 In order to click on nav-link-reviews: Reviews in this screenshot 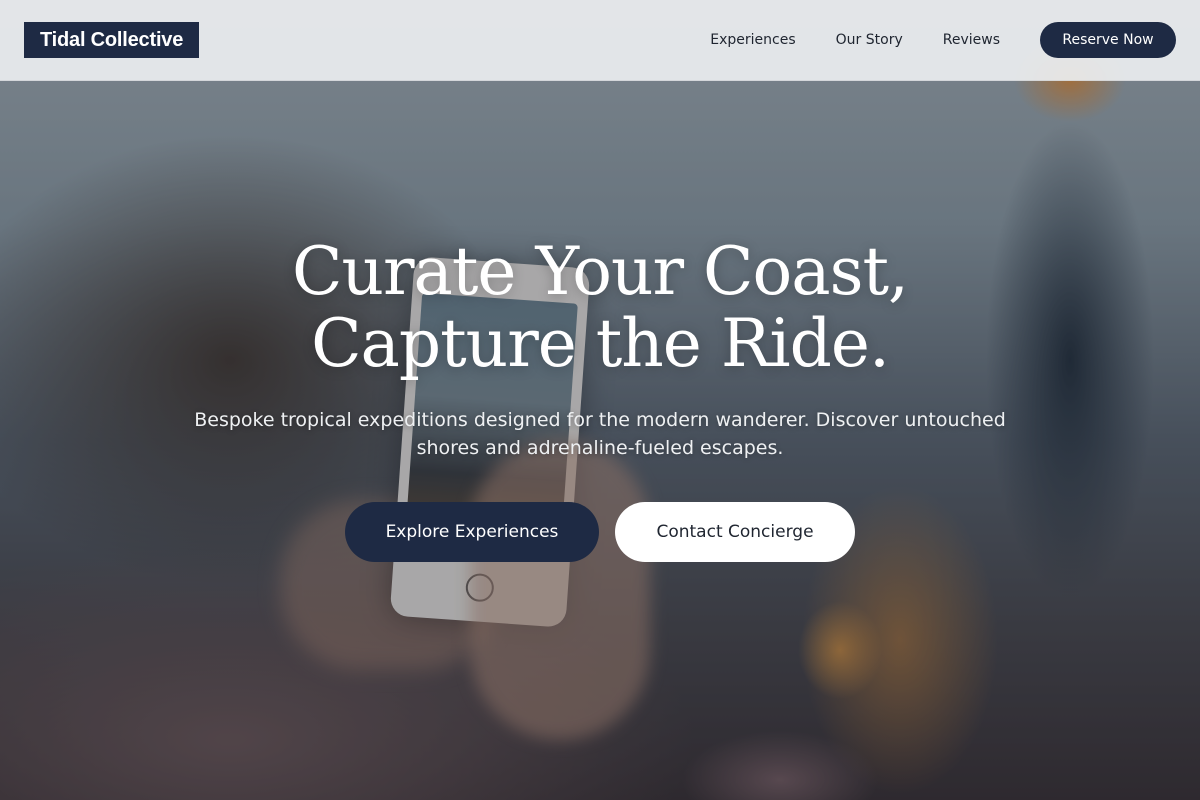, I will do `click(971, 40)`.